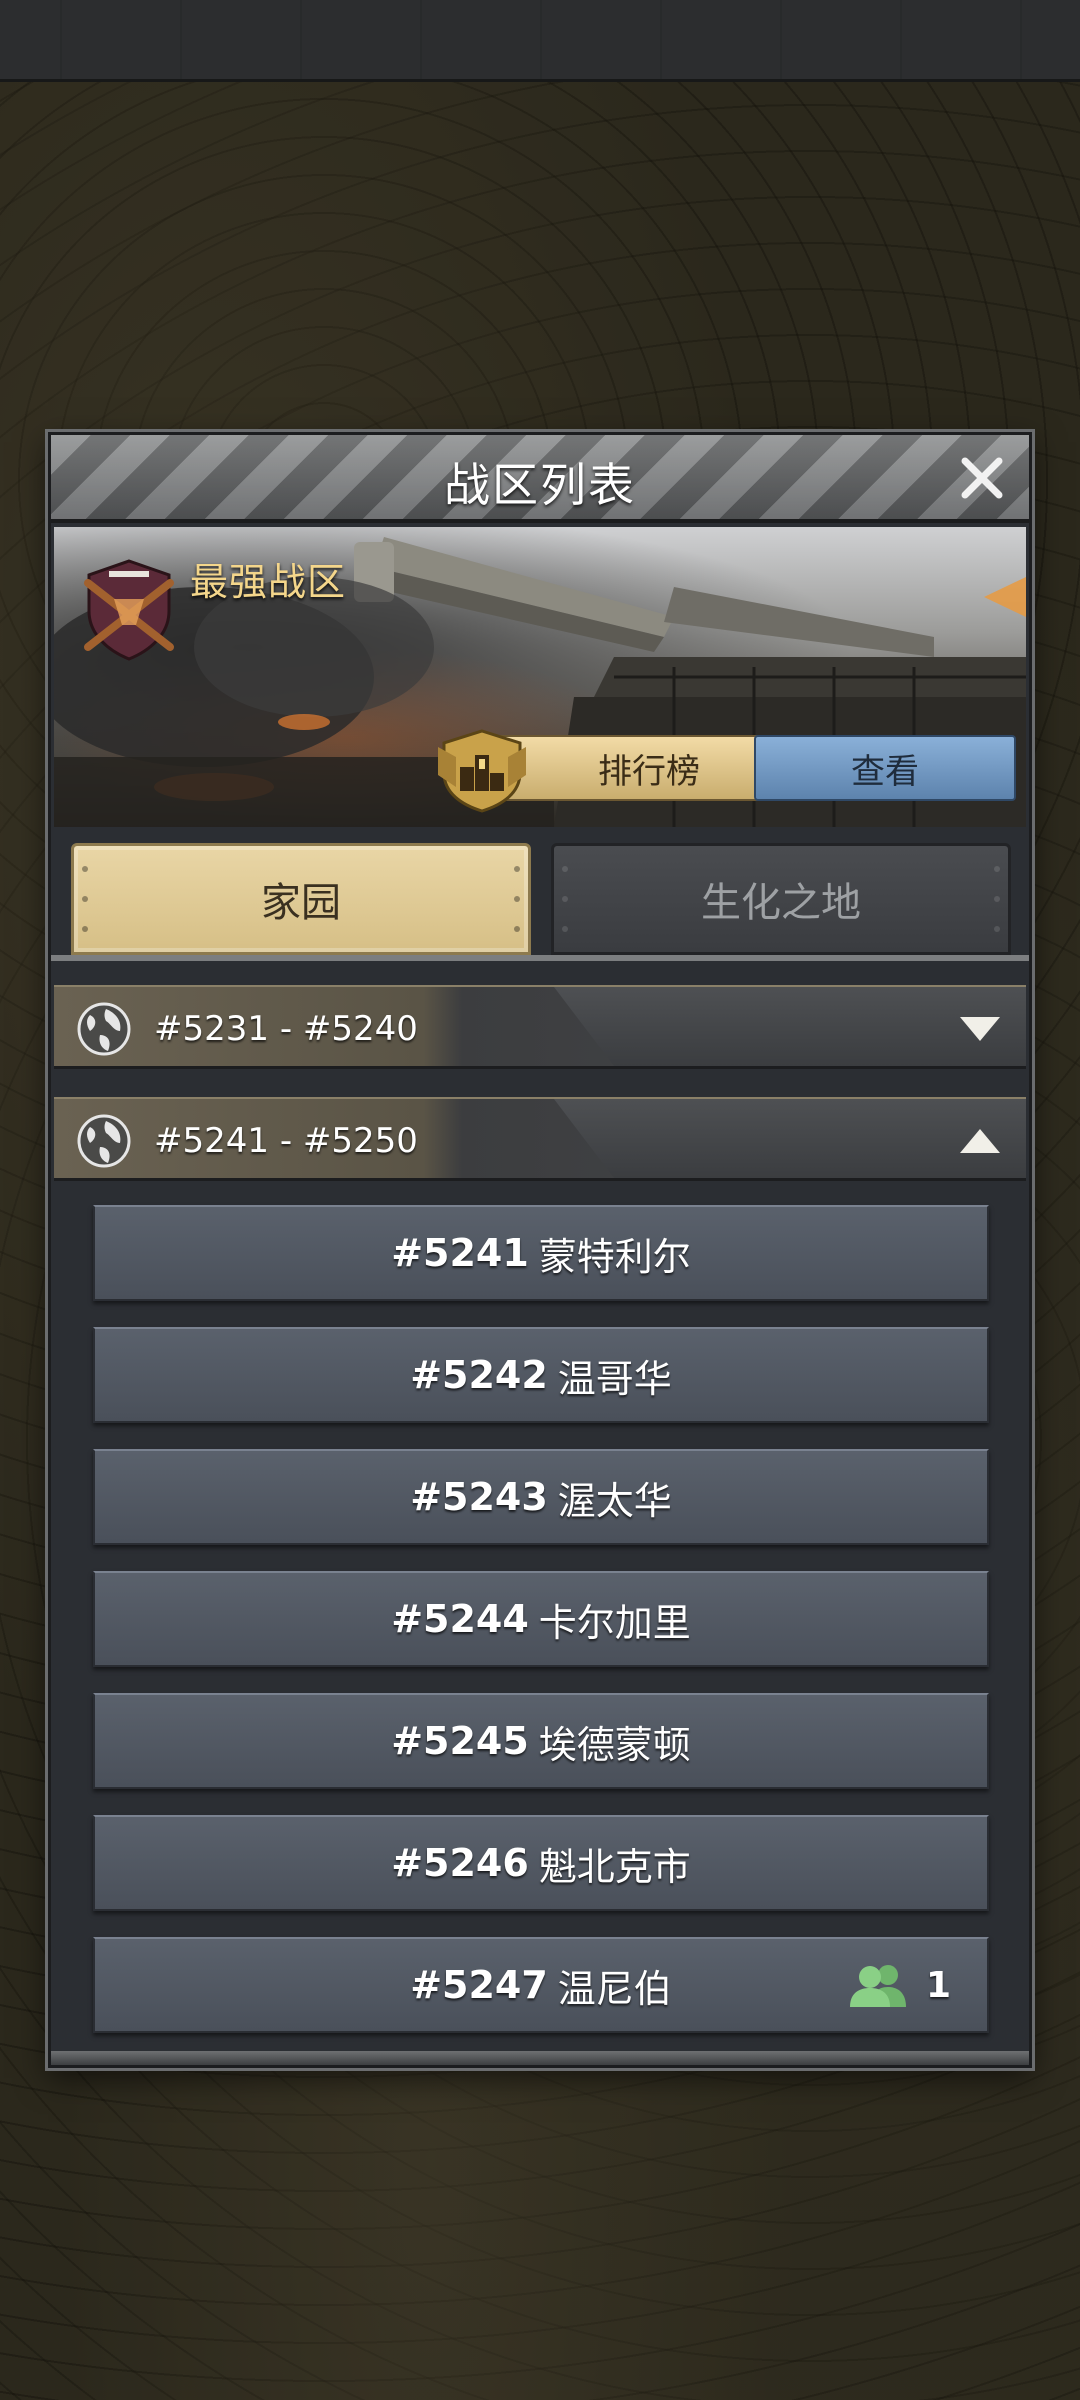  What do you see at coordinates (286, 1029) in the screenshot?
I see `server-group-range: #5231 - #5240` at bounding box center [286, 1029].